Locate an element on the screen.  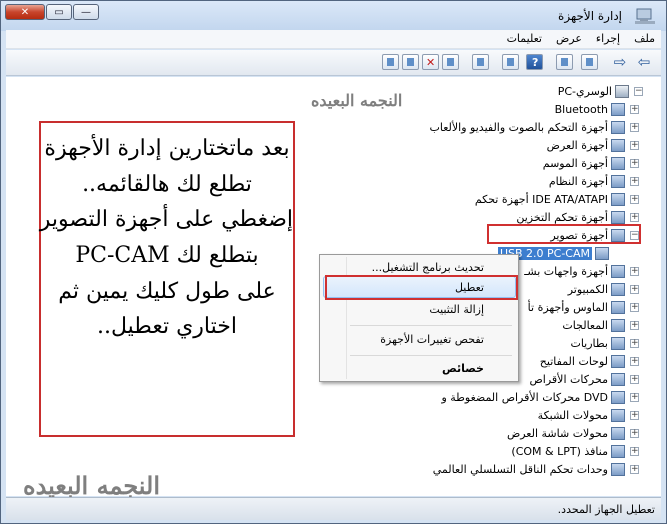
note-line: بتطلع لك PC-CAM is located at coordinates (167, 255).